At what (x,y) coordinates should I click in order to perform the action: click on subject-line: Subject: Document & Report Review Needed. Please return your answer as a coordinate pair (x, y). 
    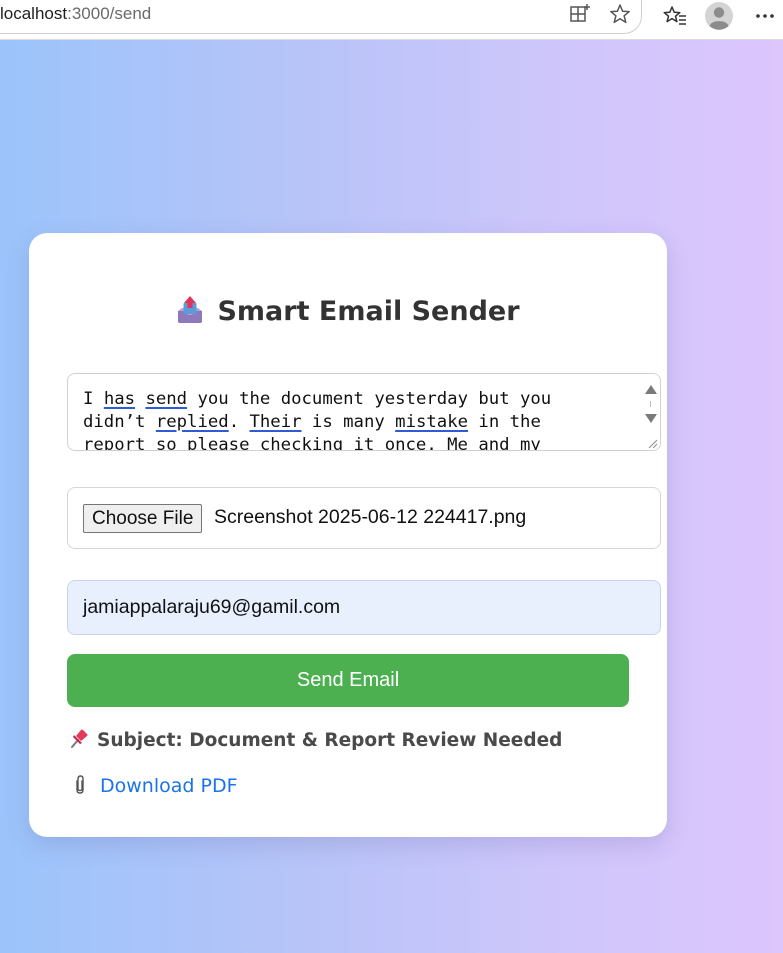
    Looking at the image, I should click on (315, 739).